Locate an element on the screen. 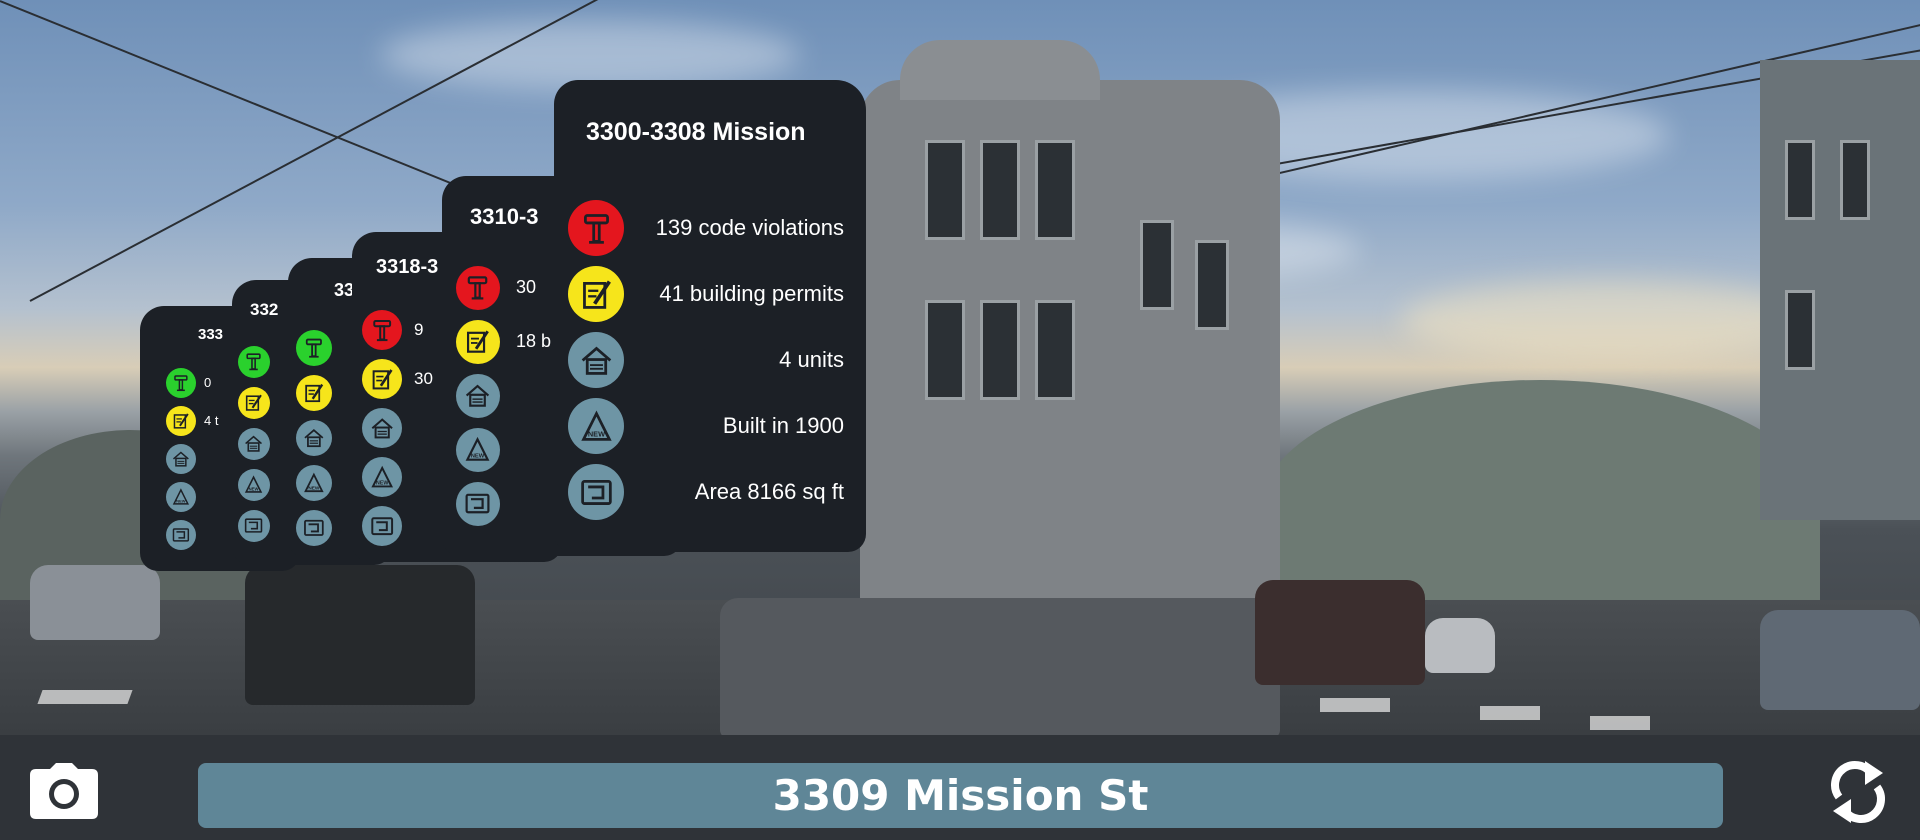 This screenshot has width=1920, height=840. refresh-icon is located at coordinates (1858, 792).